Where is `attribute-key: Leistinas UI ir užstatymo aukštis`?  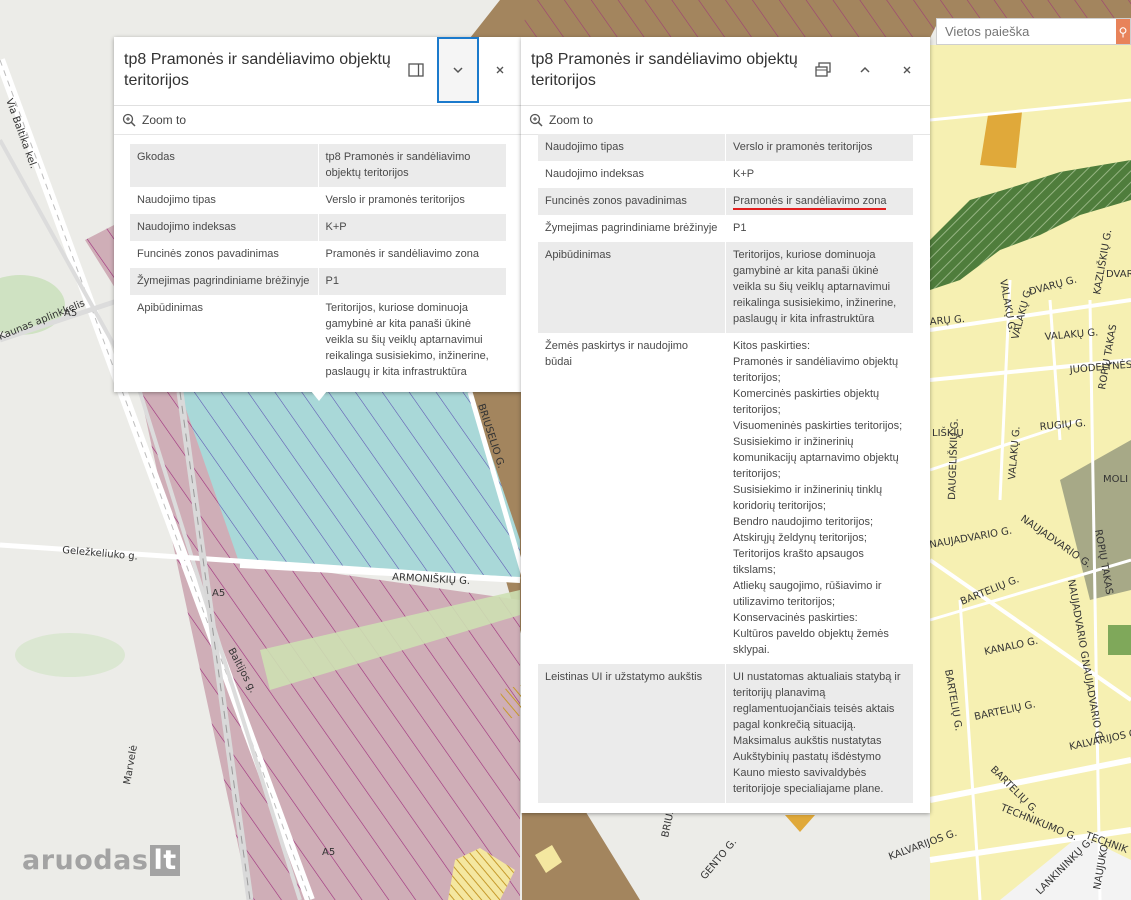
attribute-key: Leistinas UI ir užstatymo aukštis is located at coordinates (632, 733).